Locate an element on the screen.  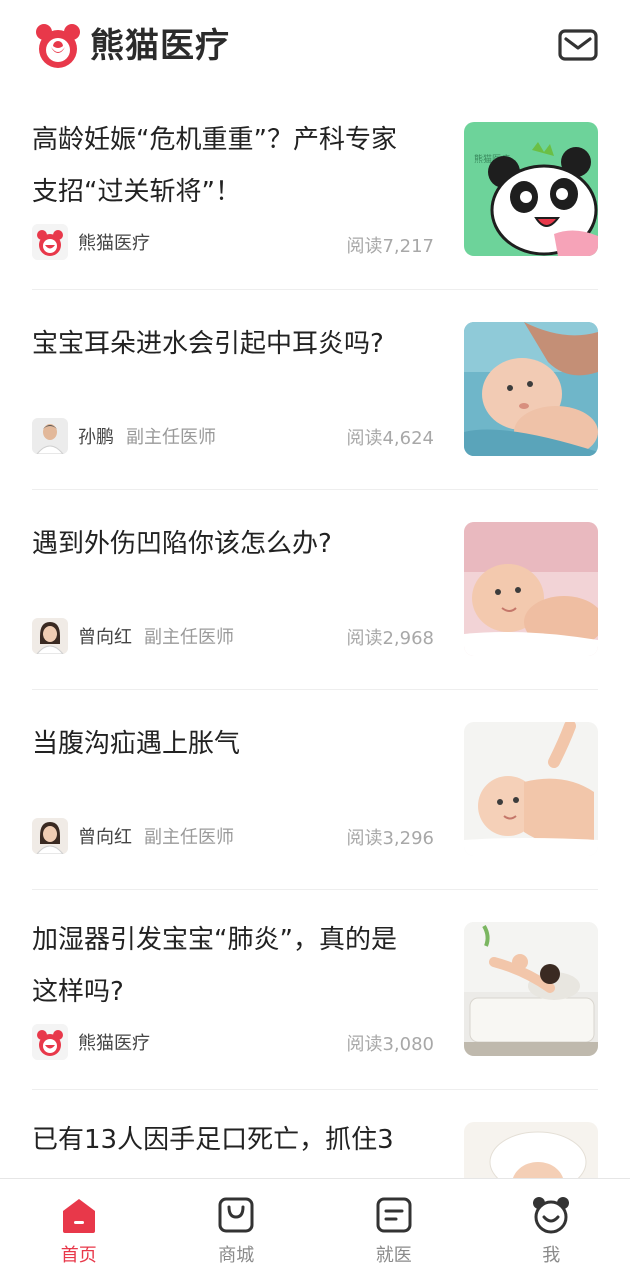
app-logo: 熊猫医疗 is located at coordinates (132, 46).